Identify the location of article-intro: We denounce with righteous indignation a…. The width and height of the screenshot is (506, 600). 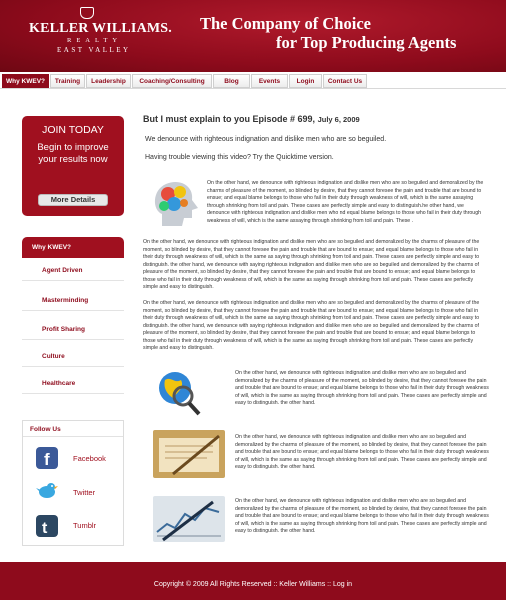
(266, 139).